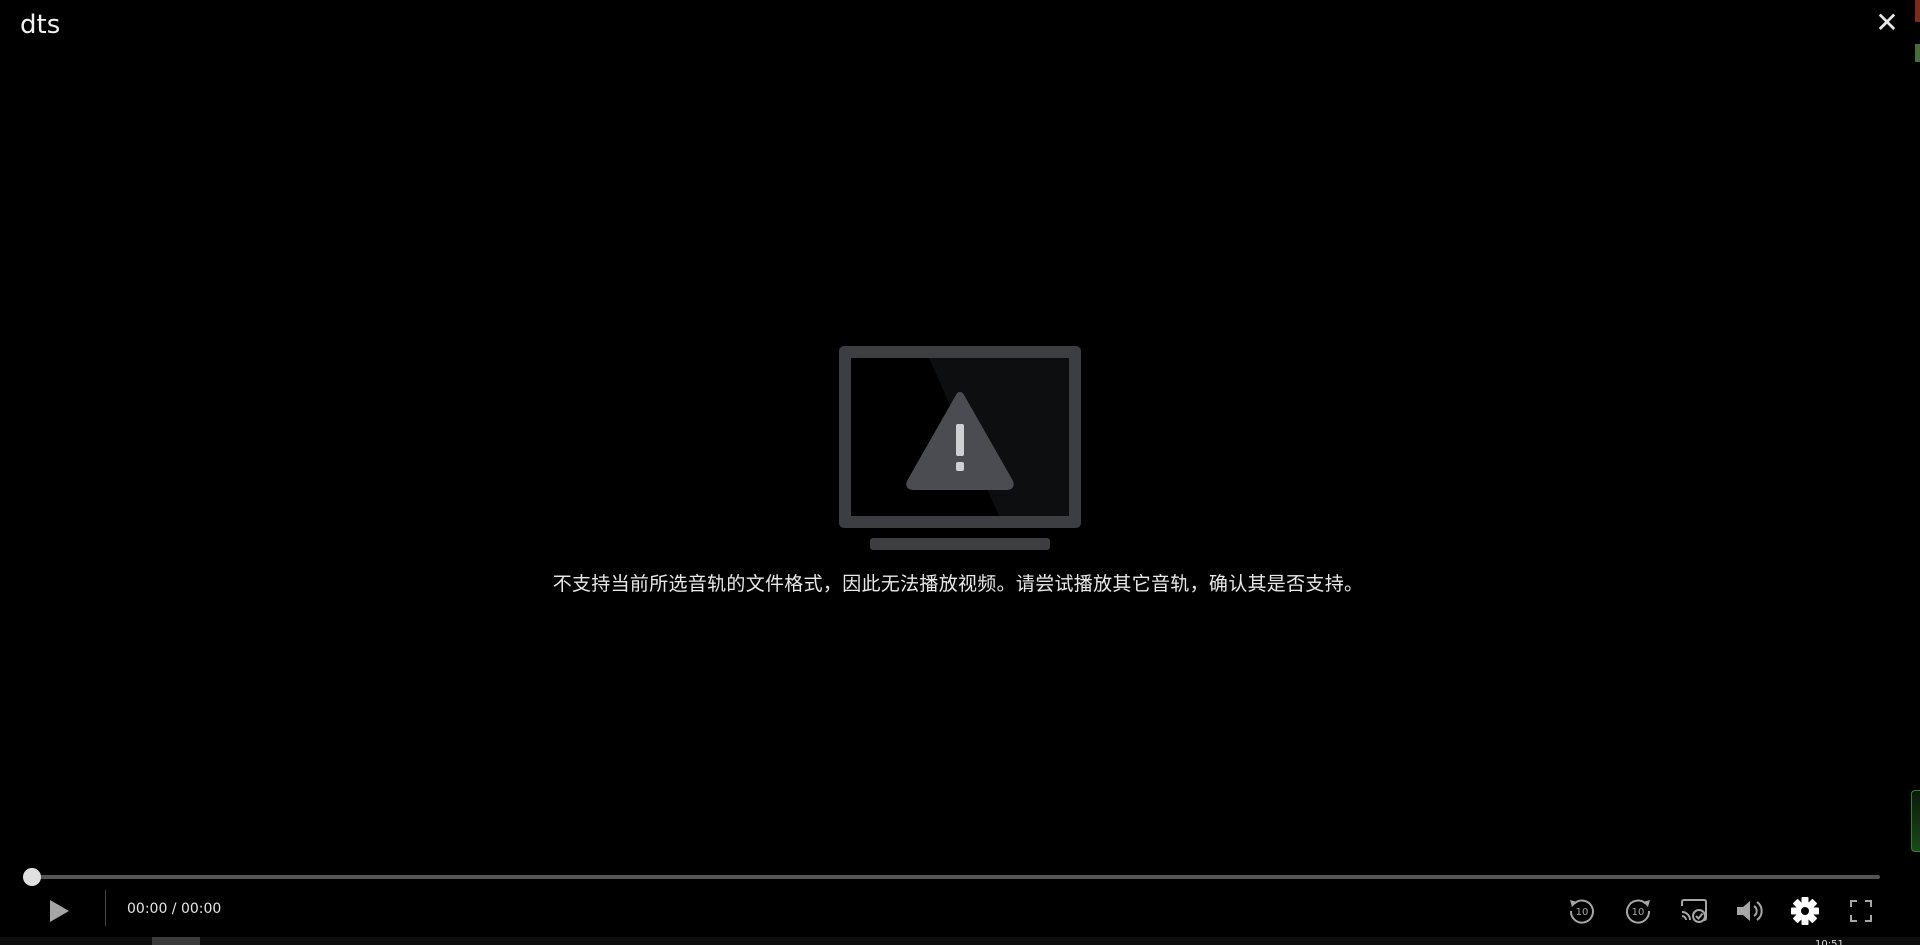 Image resolution: width=1920 pixels, height=945 pixels. I want to click on current-time: 00:00, so click(147, 909).